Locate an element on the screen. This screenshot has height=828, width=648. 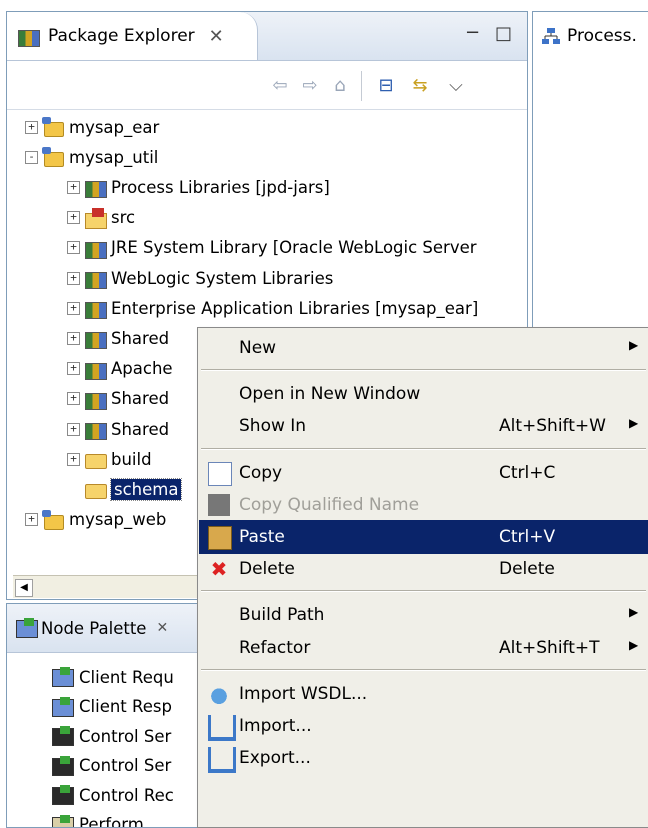
palette-item: Perform is located at coordinates (97, 819).